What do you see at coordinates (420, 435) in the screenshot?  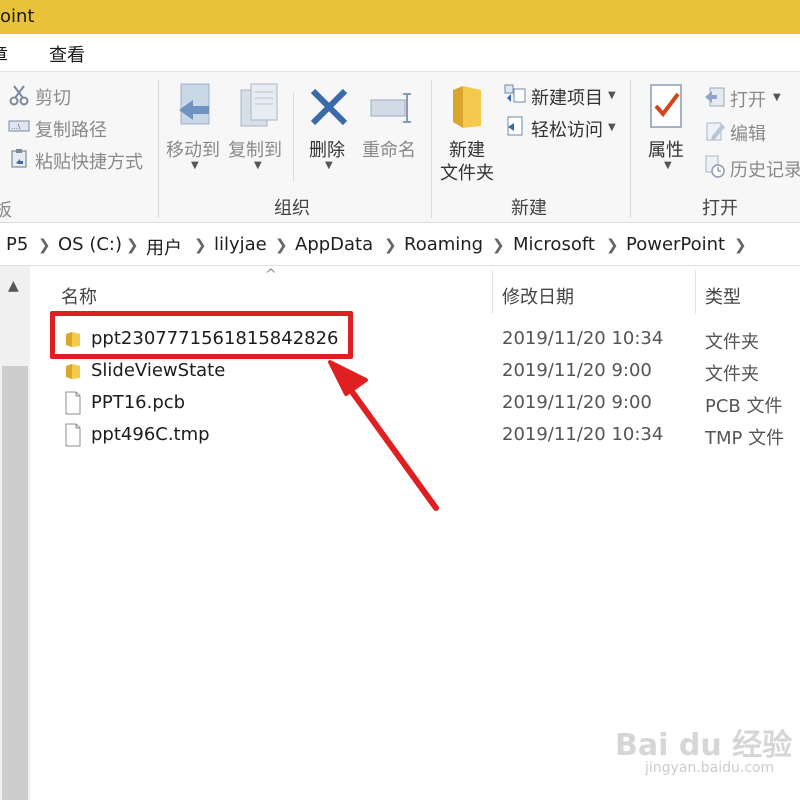 I see `list-item: ppt496C.tmp 2019/11/20 10:34 TMP 文件` at bounding box center [420, 435].